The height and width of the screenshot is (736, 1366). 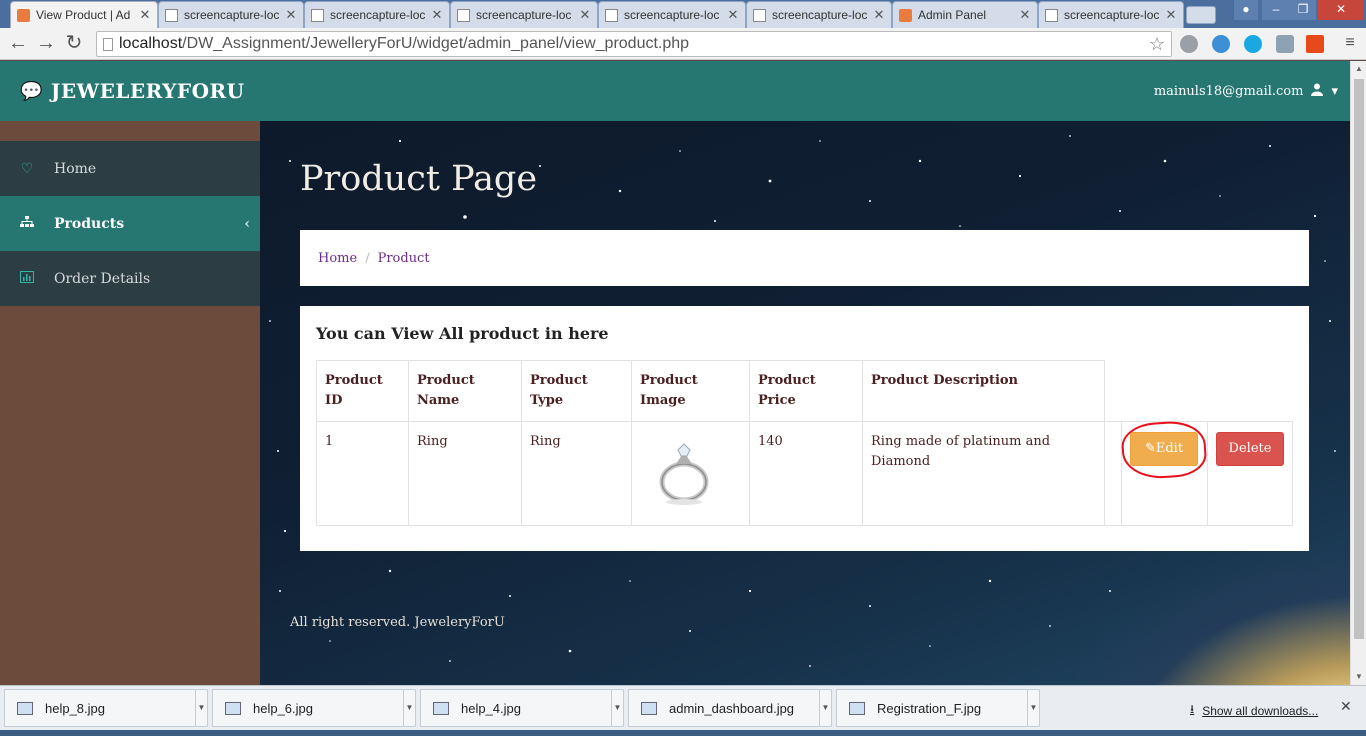 I want to click on sidebar-item-label: Home, so click(x=75, y=168).